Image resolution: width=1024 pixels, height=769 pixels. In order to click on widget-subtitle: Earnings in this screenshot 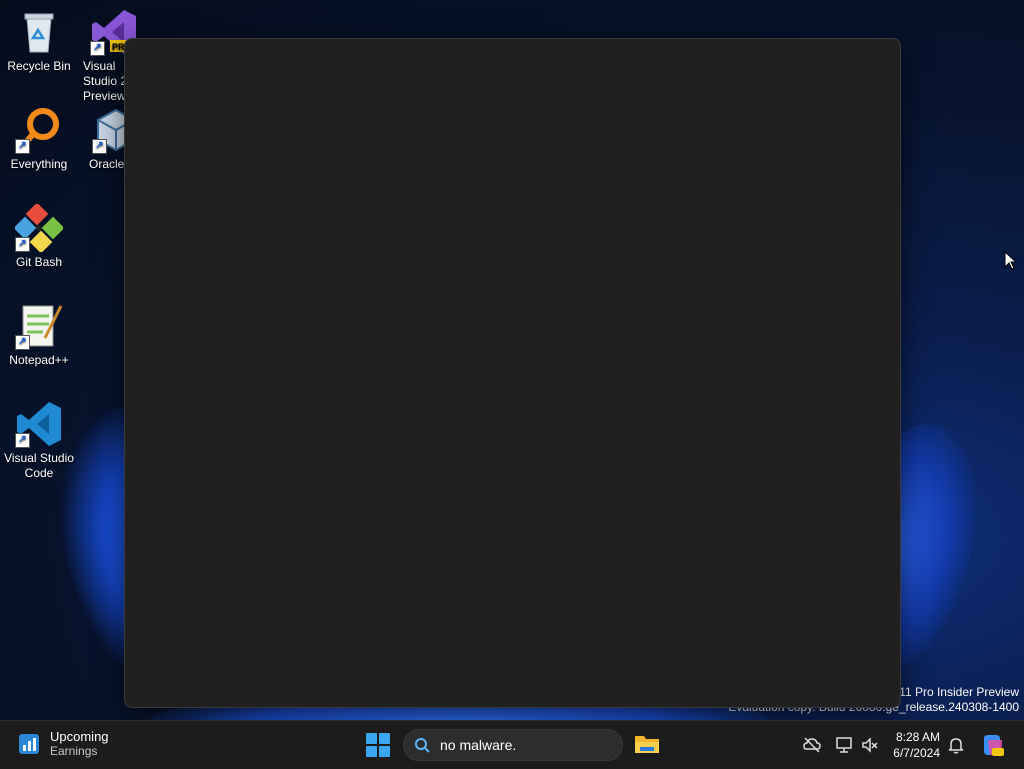, I will do `click(74, 751)`.